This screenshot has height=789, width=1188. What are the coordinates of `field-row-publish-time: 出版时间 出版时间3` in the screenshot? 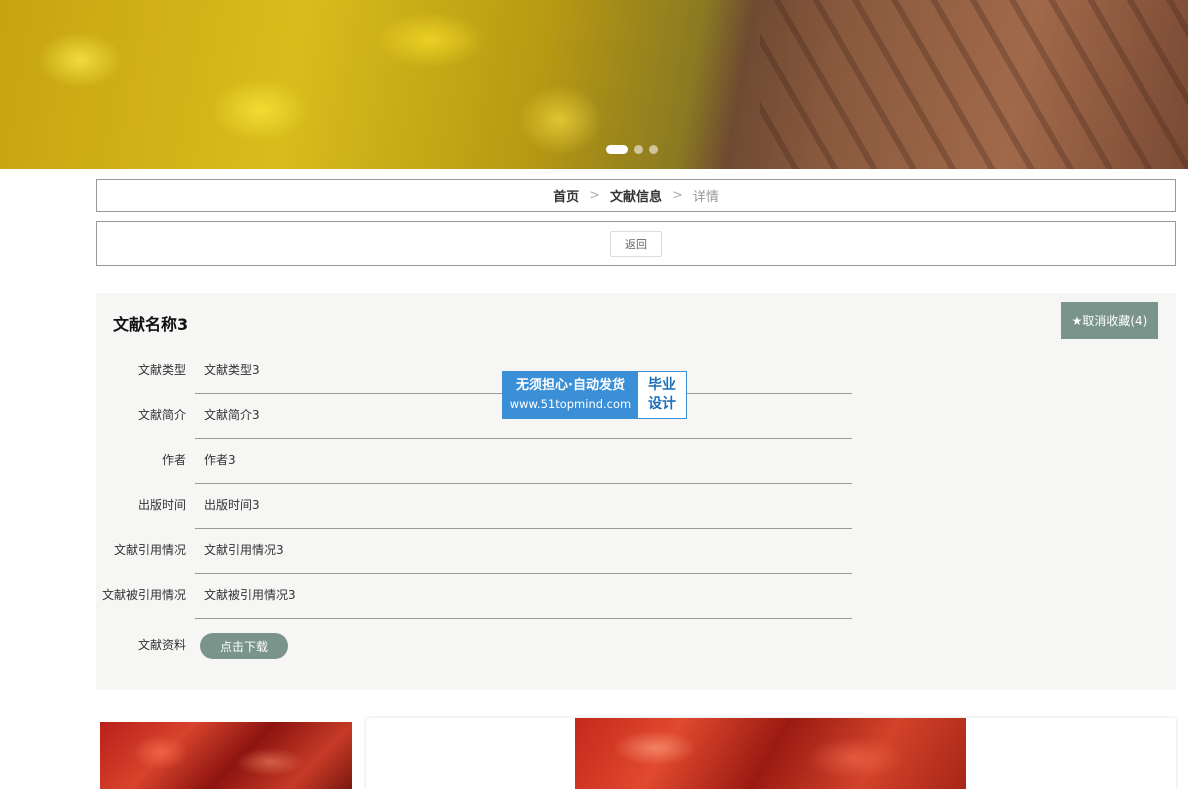 It's located at (476, 506).